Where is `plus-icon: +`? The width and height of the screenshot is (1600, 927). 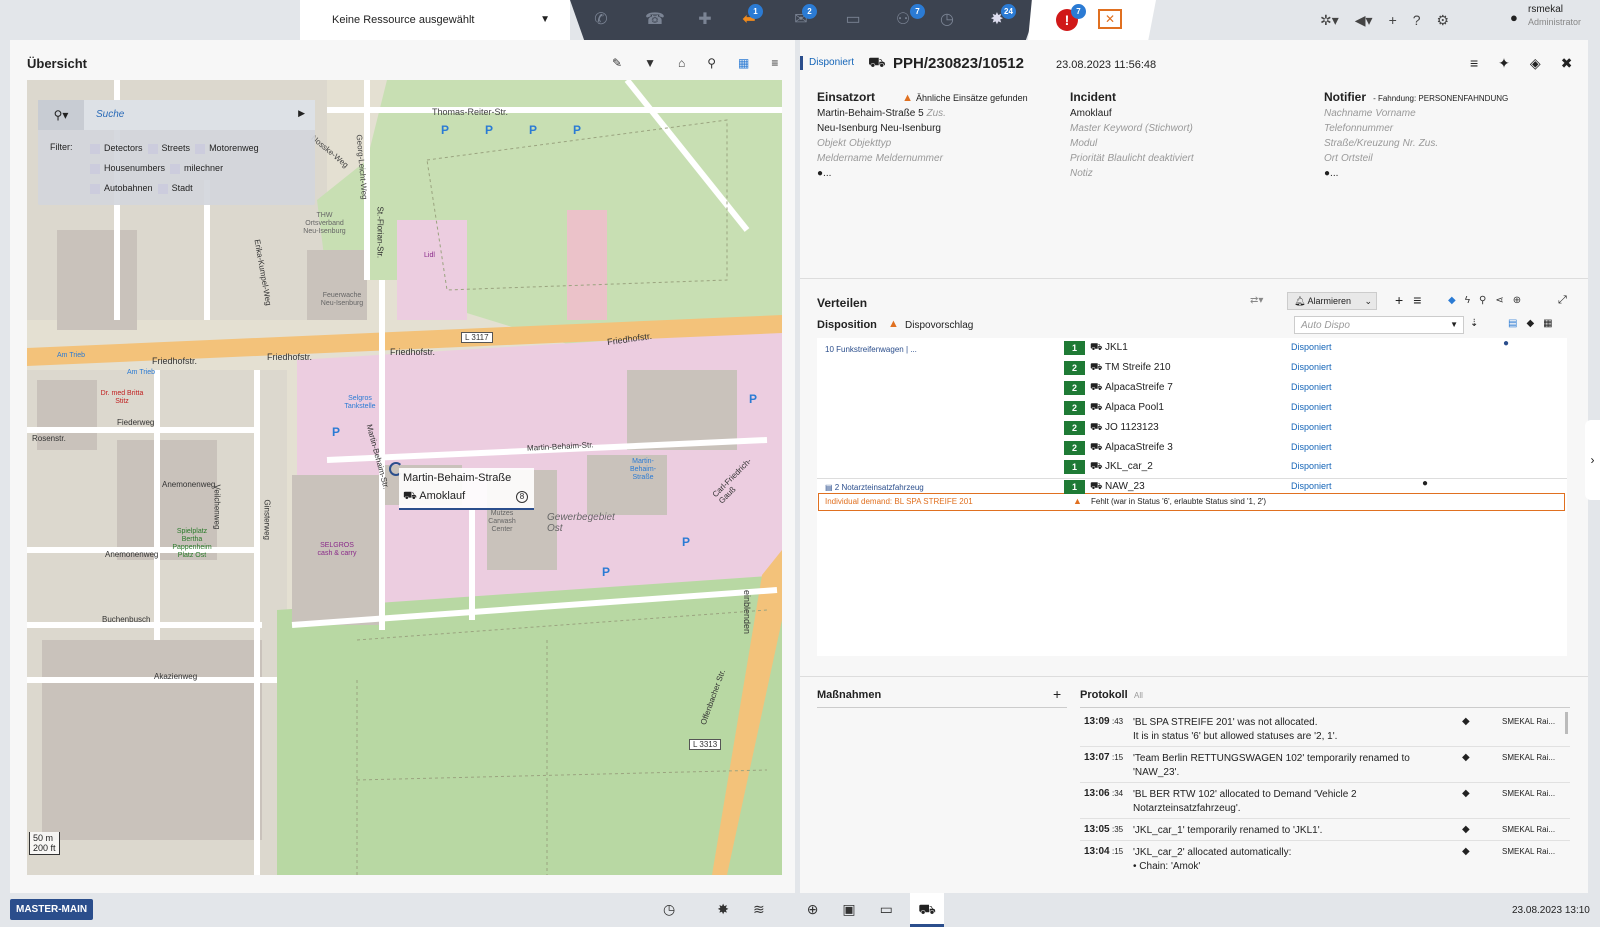
plus-icon: + is located at coordinates (1393, 20).